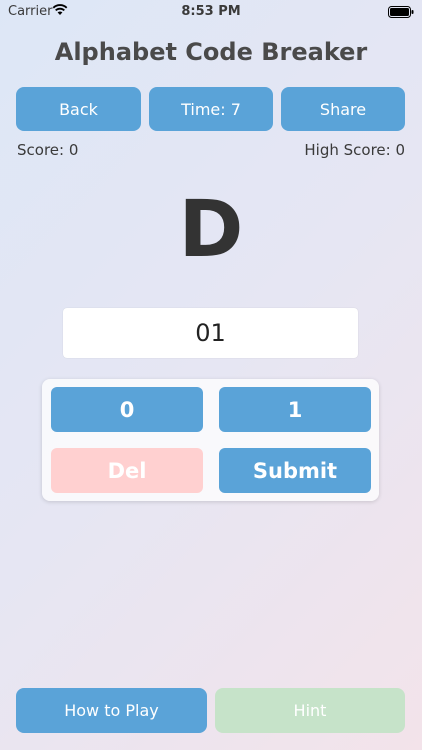 The width and height of the screenshot is (422, 750). I want to click on high-score-label: High Score: 0, so click(354, 150).